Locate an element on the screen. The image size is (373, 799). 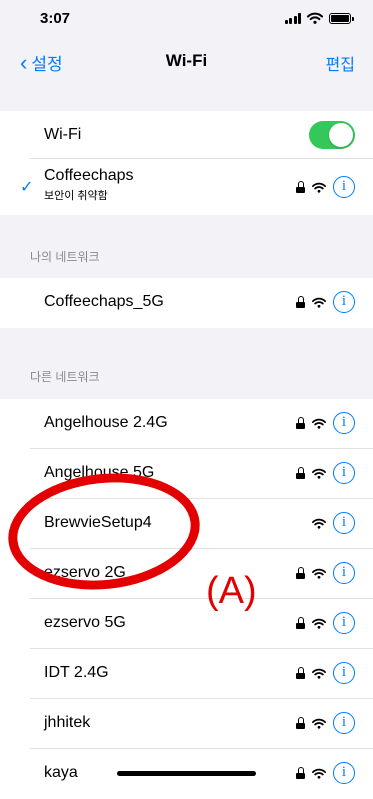
page-title: Wi-Fi is located at coordinates (186, 60).